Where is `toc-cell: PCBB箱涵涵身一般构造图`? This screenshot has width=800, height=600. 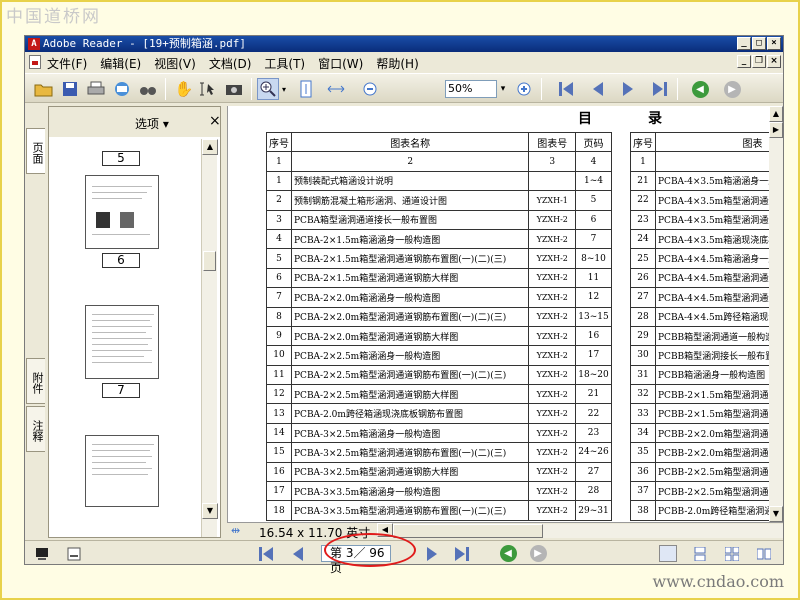 toc-cell: PCBB箱涵涵身一般构造图 is located at coordinates (719, 375).